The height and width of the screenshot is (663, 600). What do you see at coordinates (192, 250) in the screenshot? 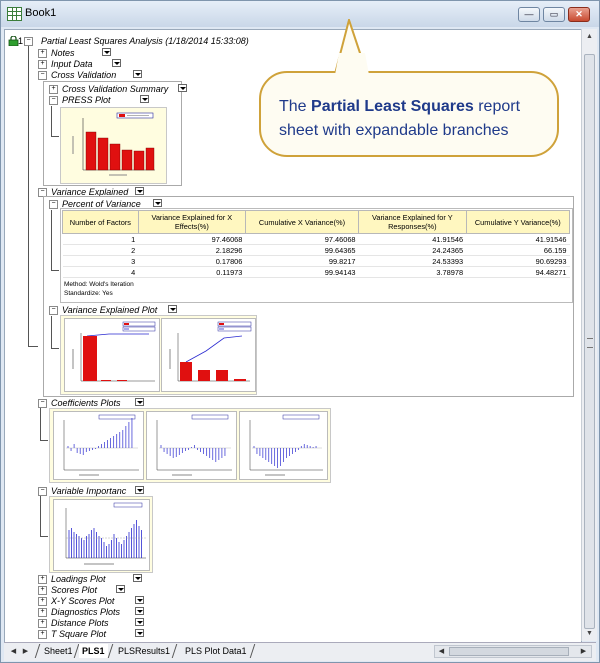
I see `table-cell: 2.18296` at bounding box center [192, 250].